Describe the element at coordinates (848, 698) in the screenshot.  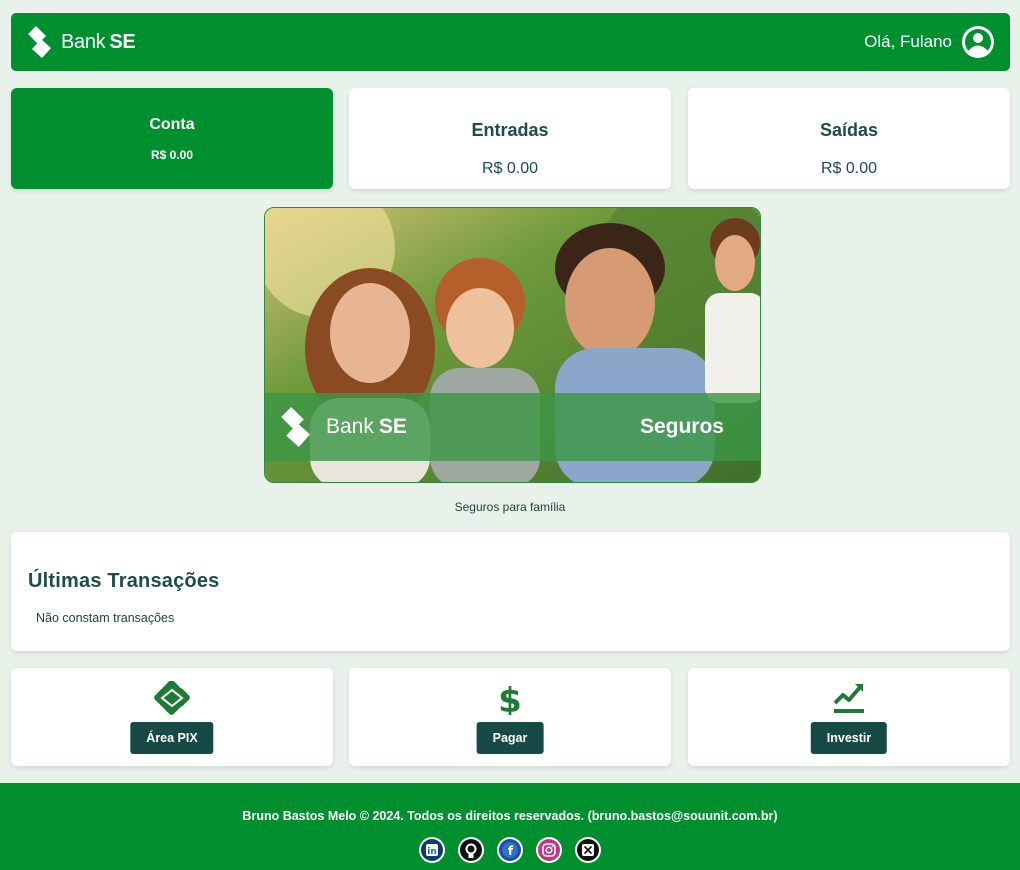
I see `chart-line-icon` at that location.